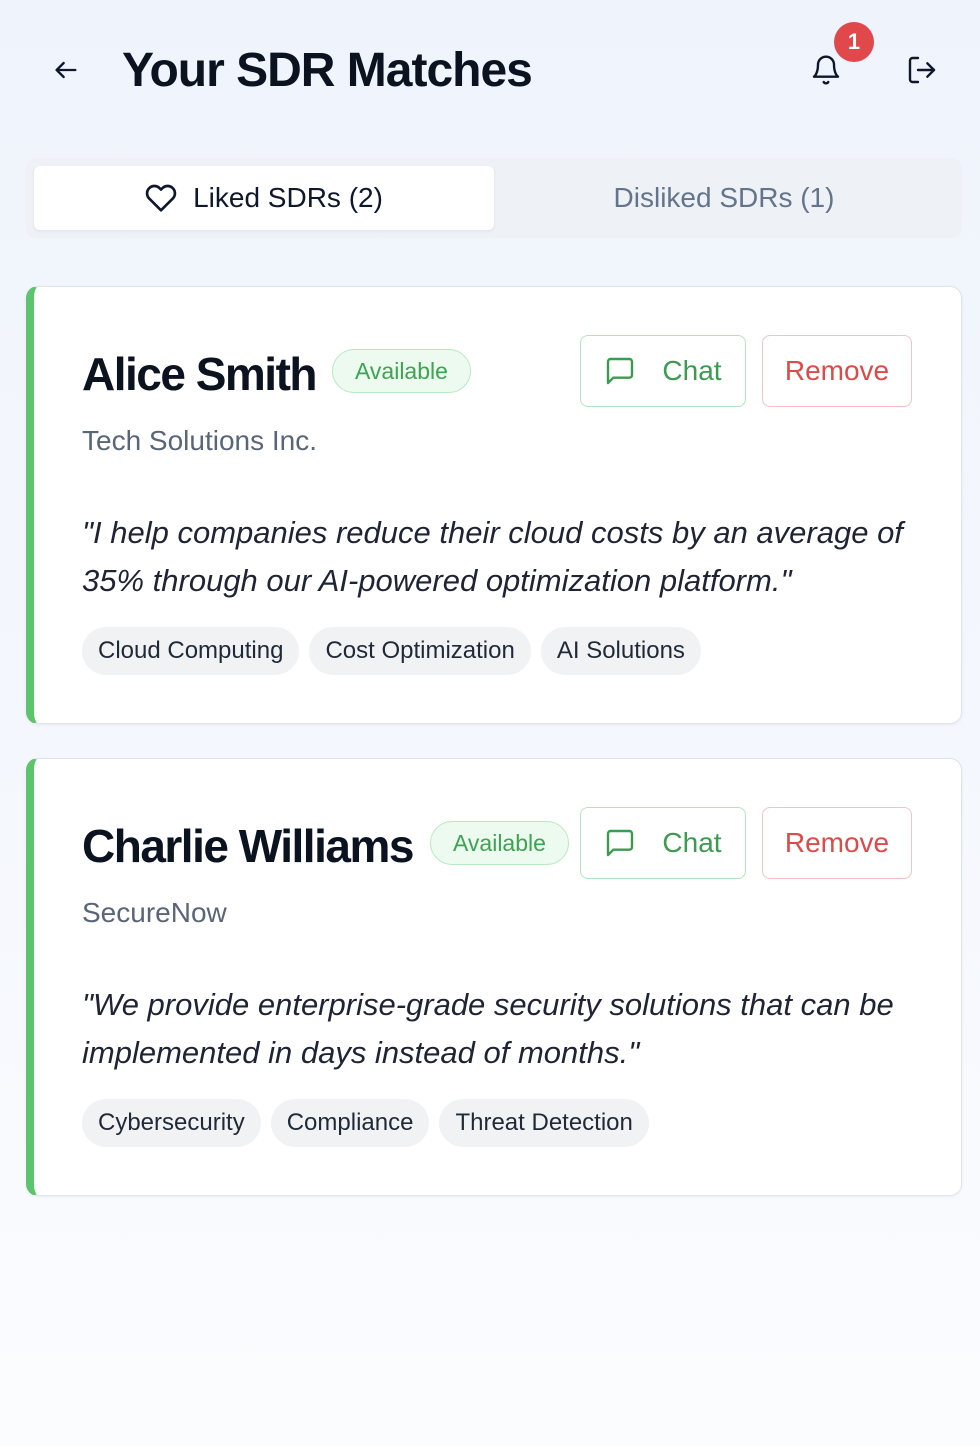 The width and height of the screenshot is (980, 1446). I want to click on tag: Cost Optimization, so click(420, 651).